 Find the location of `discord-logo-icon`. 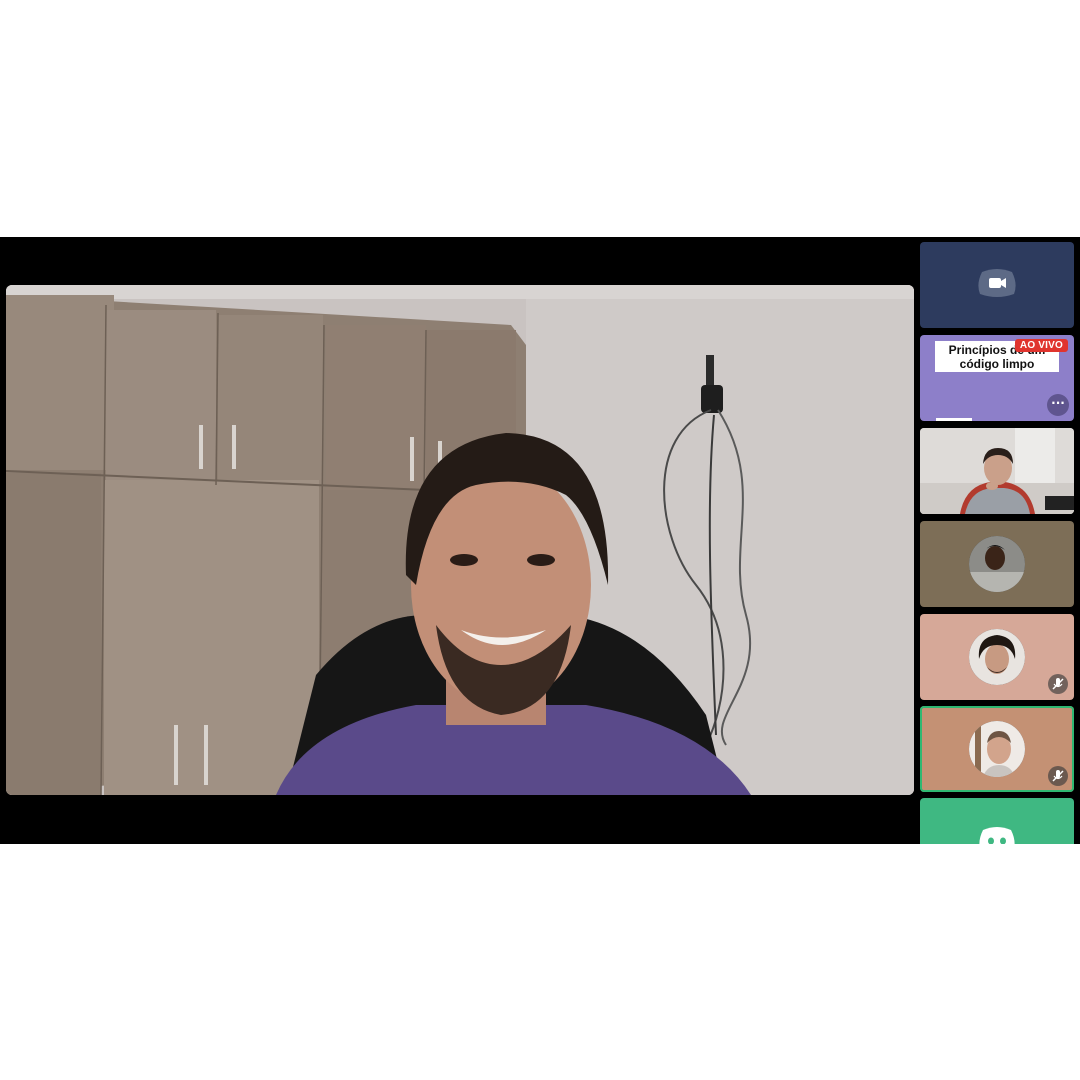

discord-logo-icon is located at coordinates (997, 834).